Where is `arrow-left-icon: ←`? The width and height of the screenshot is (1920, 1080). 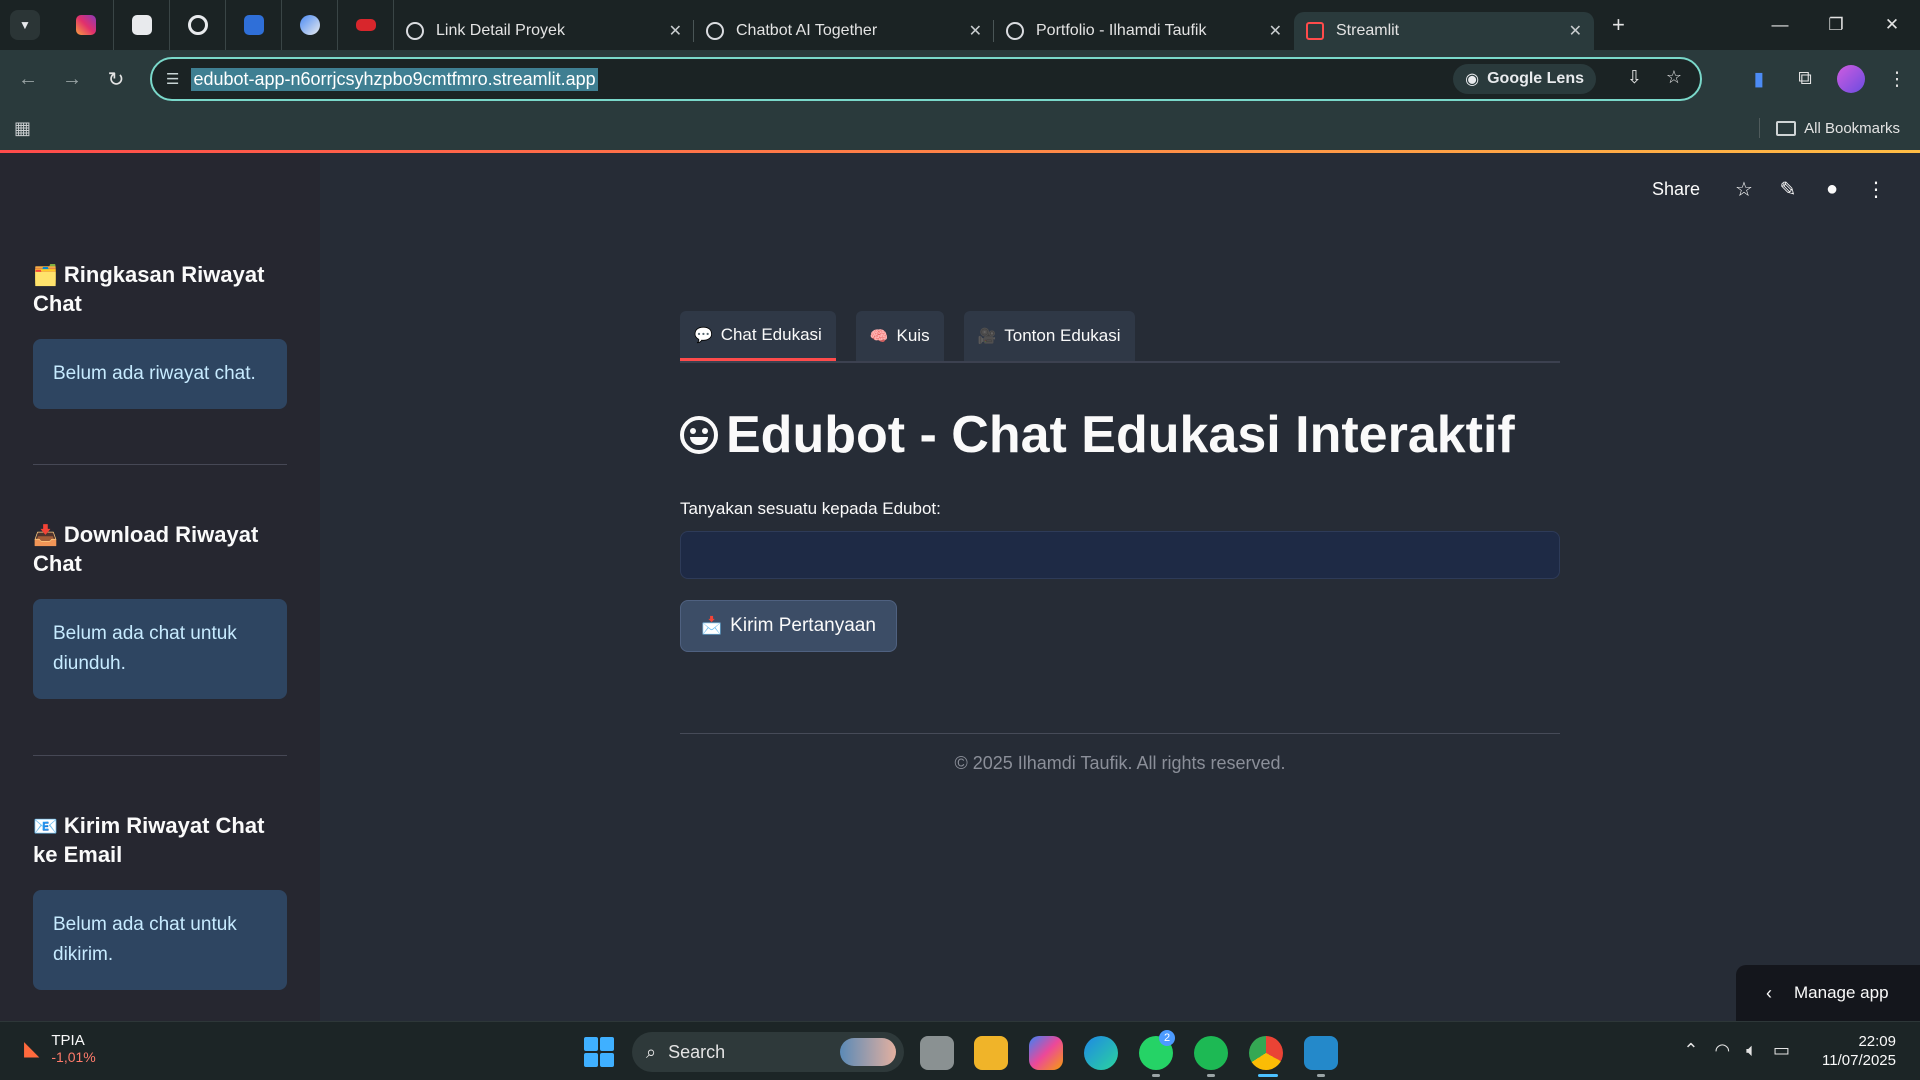 arrow-left-icon: ← is located at coordinates (28, 78).